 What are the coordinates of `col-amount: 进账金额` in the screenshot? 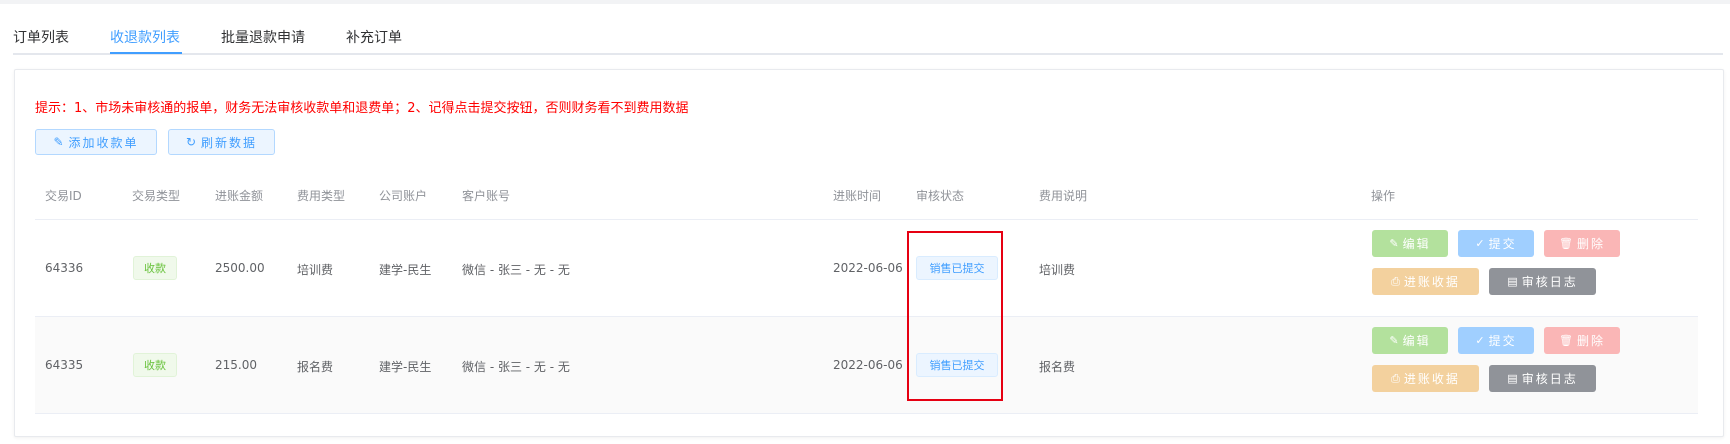 It's located at (239, 196).